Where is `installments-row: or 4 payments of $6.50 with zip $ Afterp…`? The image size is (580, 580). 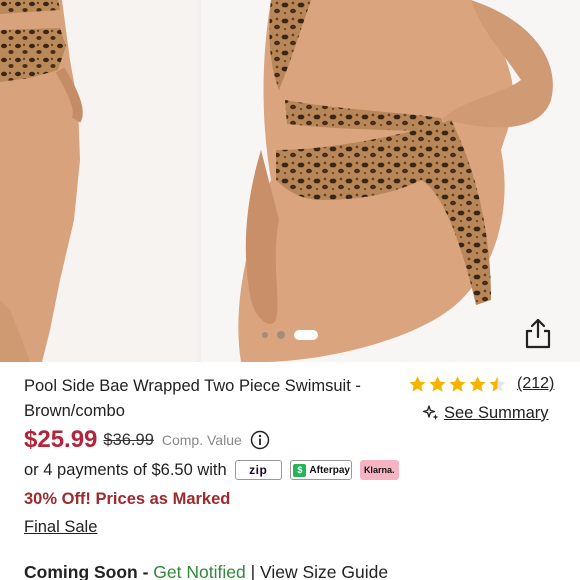
installments-row: or 4 payments of $6.50 with zip $ Afterp… is located at coordinates (211, 470).